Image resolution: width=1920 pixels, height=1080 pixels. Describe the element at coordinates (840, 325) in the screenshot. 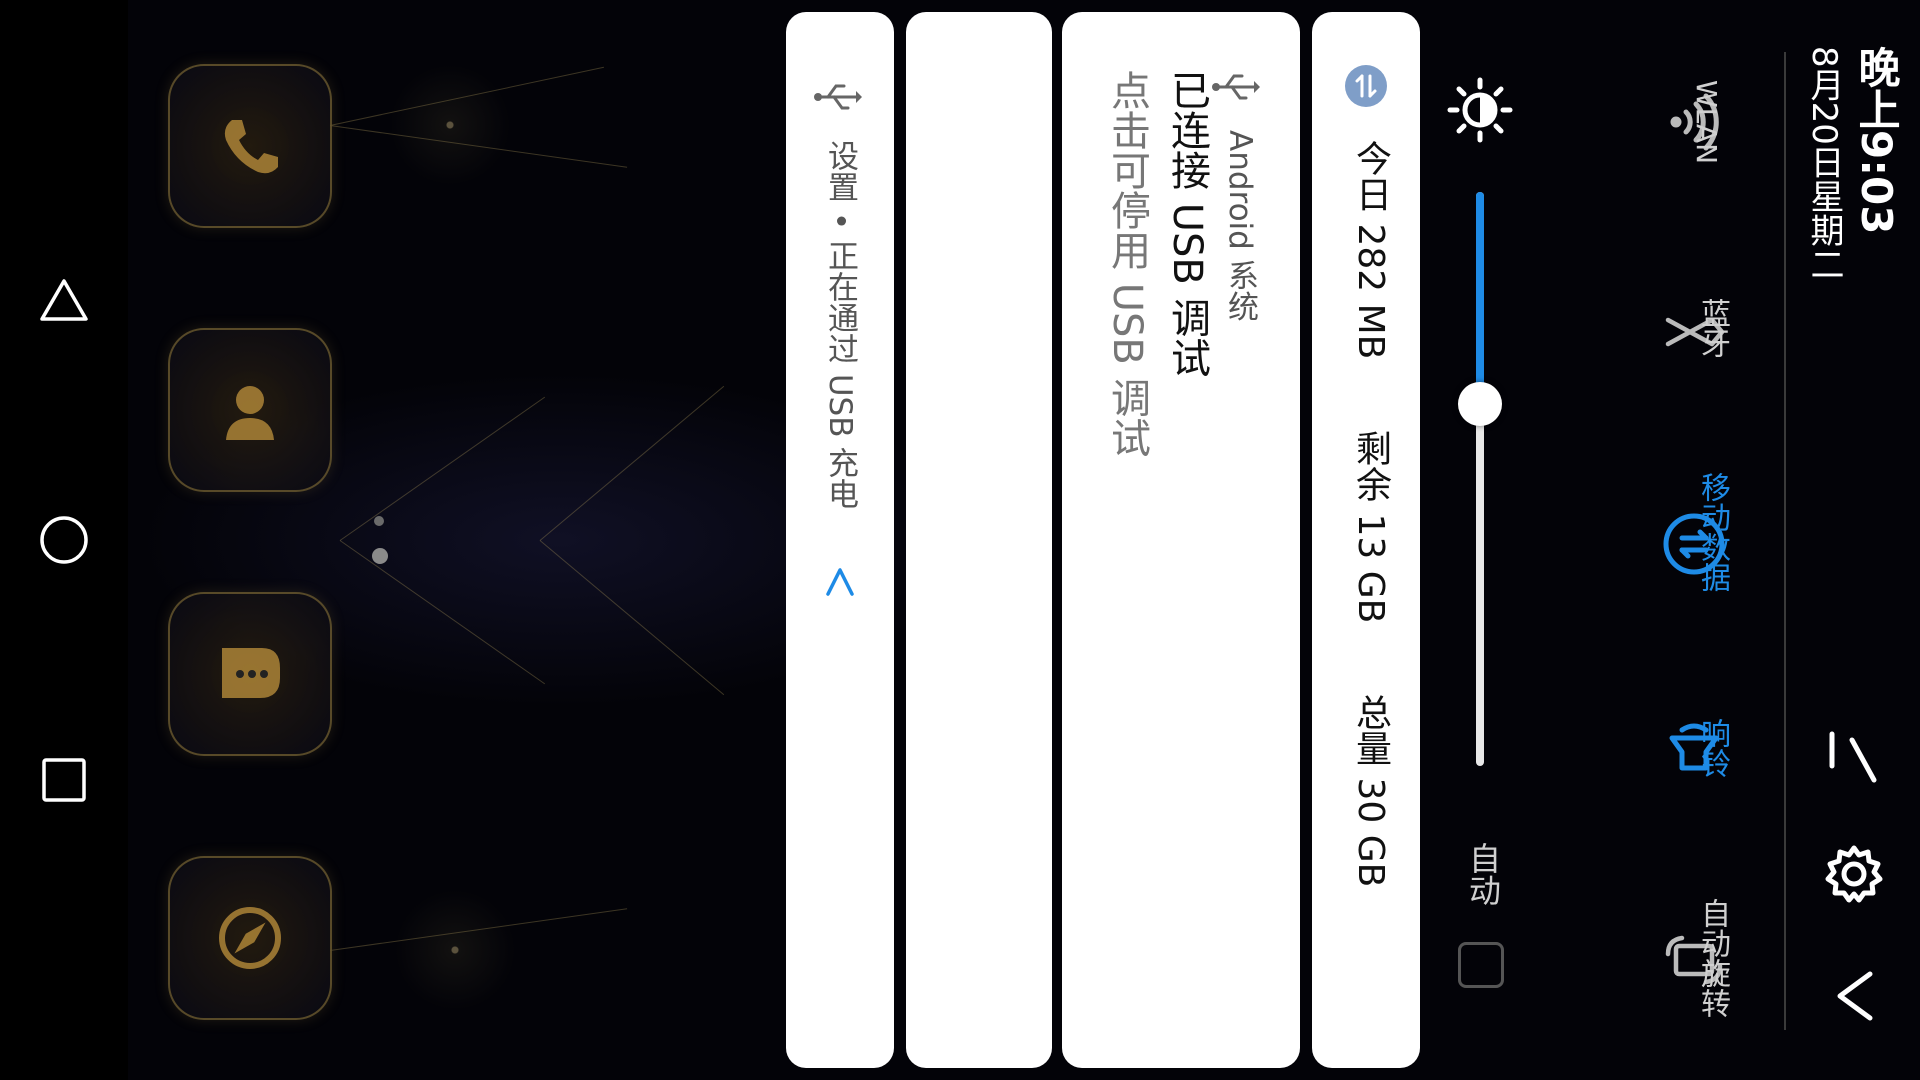

I see `usb-charging-text: 设置 • 正在通过 USB 充电` at that location.